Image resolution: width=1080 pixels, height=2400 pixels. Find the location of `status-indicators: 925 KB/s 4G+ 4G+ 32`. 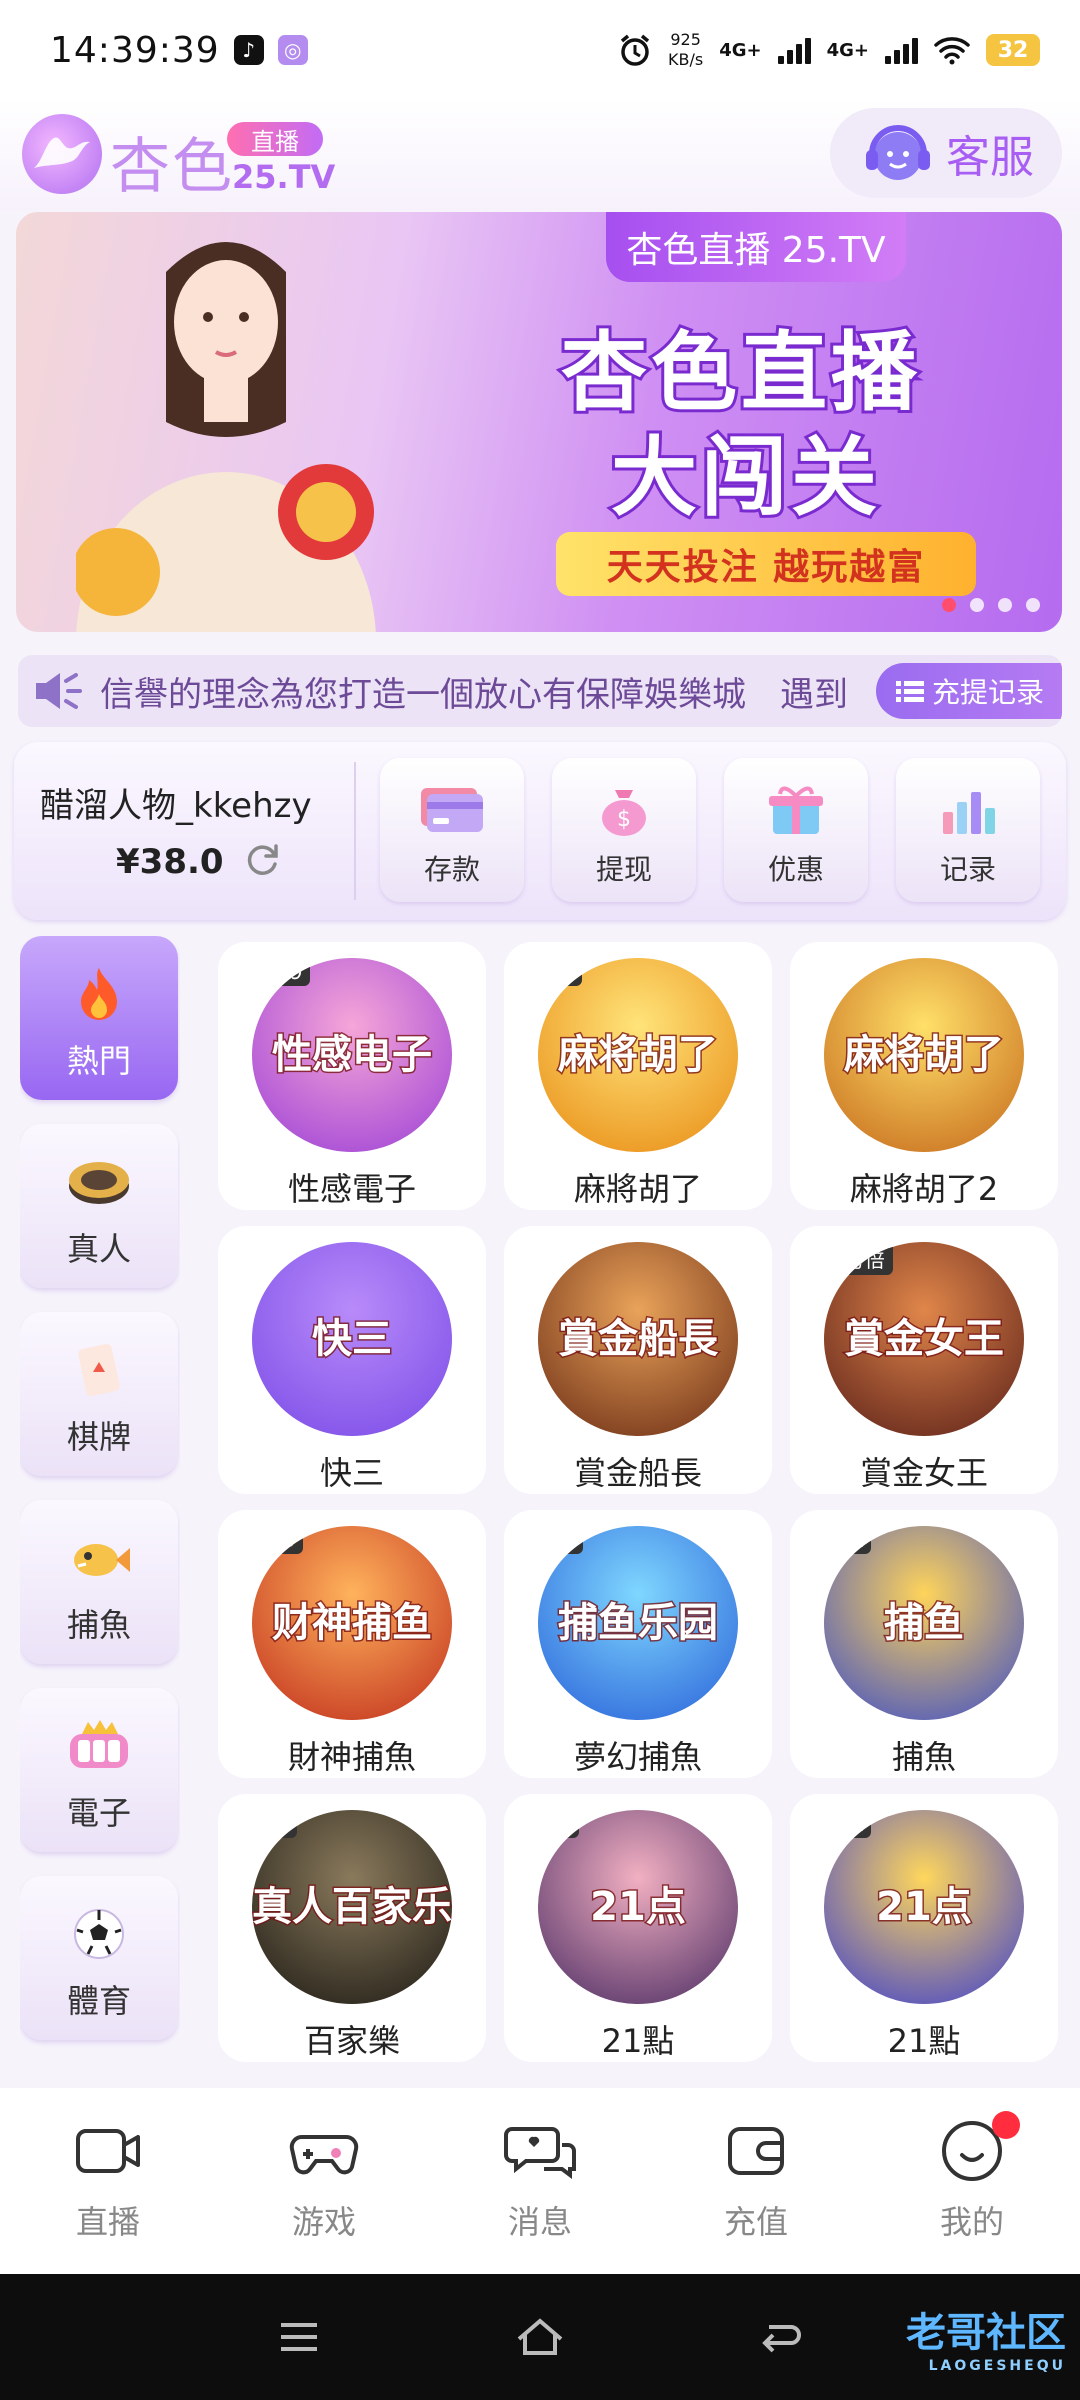

status-indicators: 925 KB/s 4G+ 4G+ 32 is located at coordinates (829, 50).